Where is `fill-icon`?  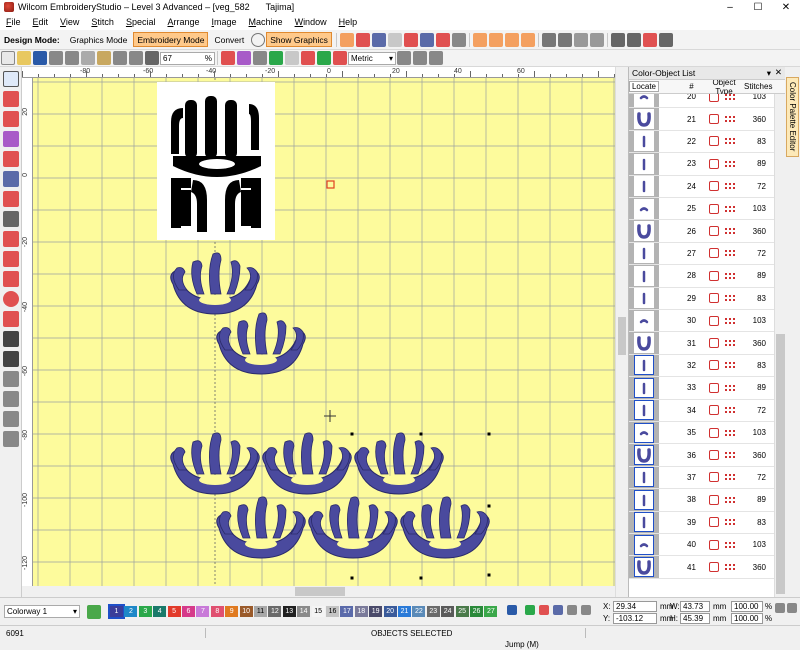
fill-icon is located at coordinates (410, 39).